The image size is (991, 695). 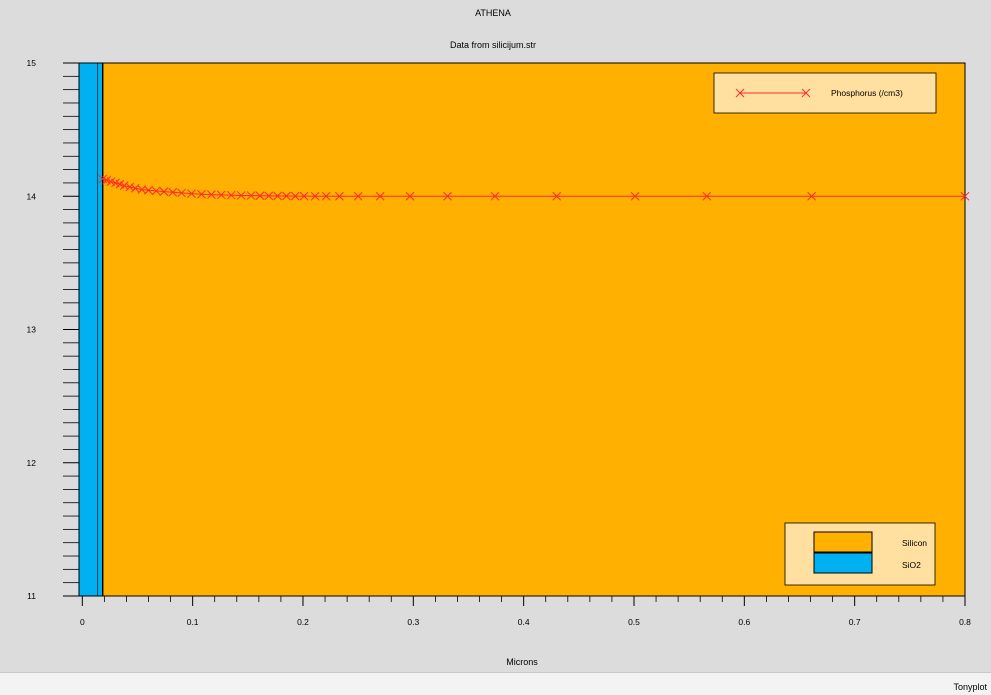 I want to click on y-axis: 11 12 13 14 15, so click(x=53, y=329).